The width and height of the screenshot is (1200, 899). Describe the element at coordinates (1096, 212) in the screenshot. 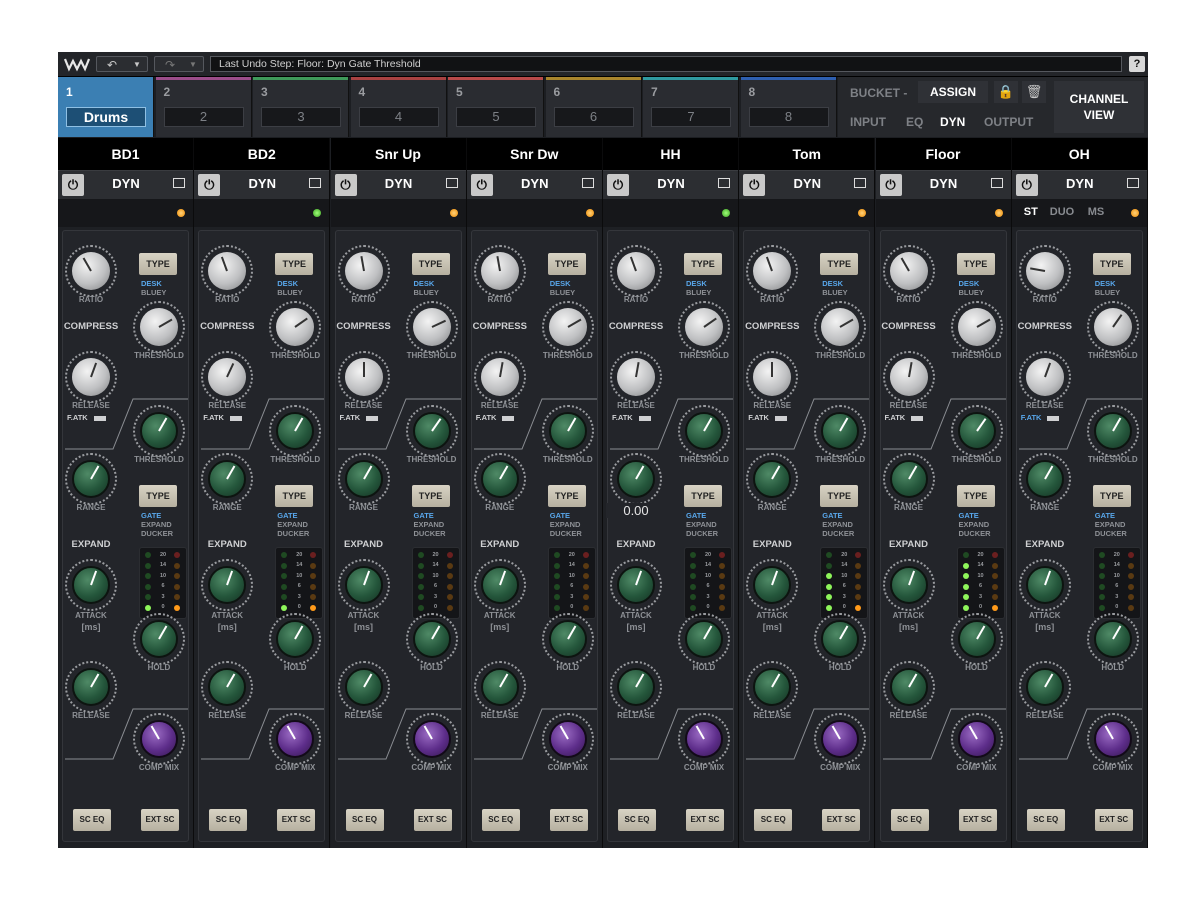

I see `mode-ms-button: MS` at that location.